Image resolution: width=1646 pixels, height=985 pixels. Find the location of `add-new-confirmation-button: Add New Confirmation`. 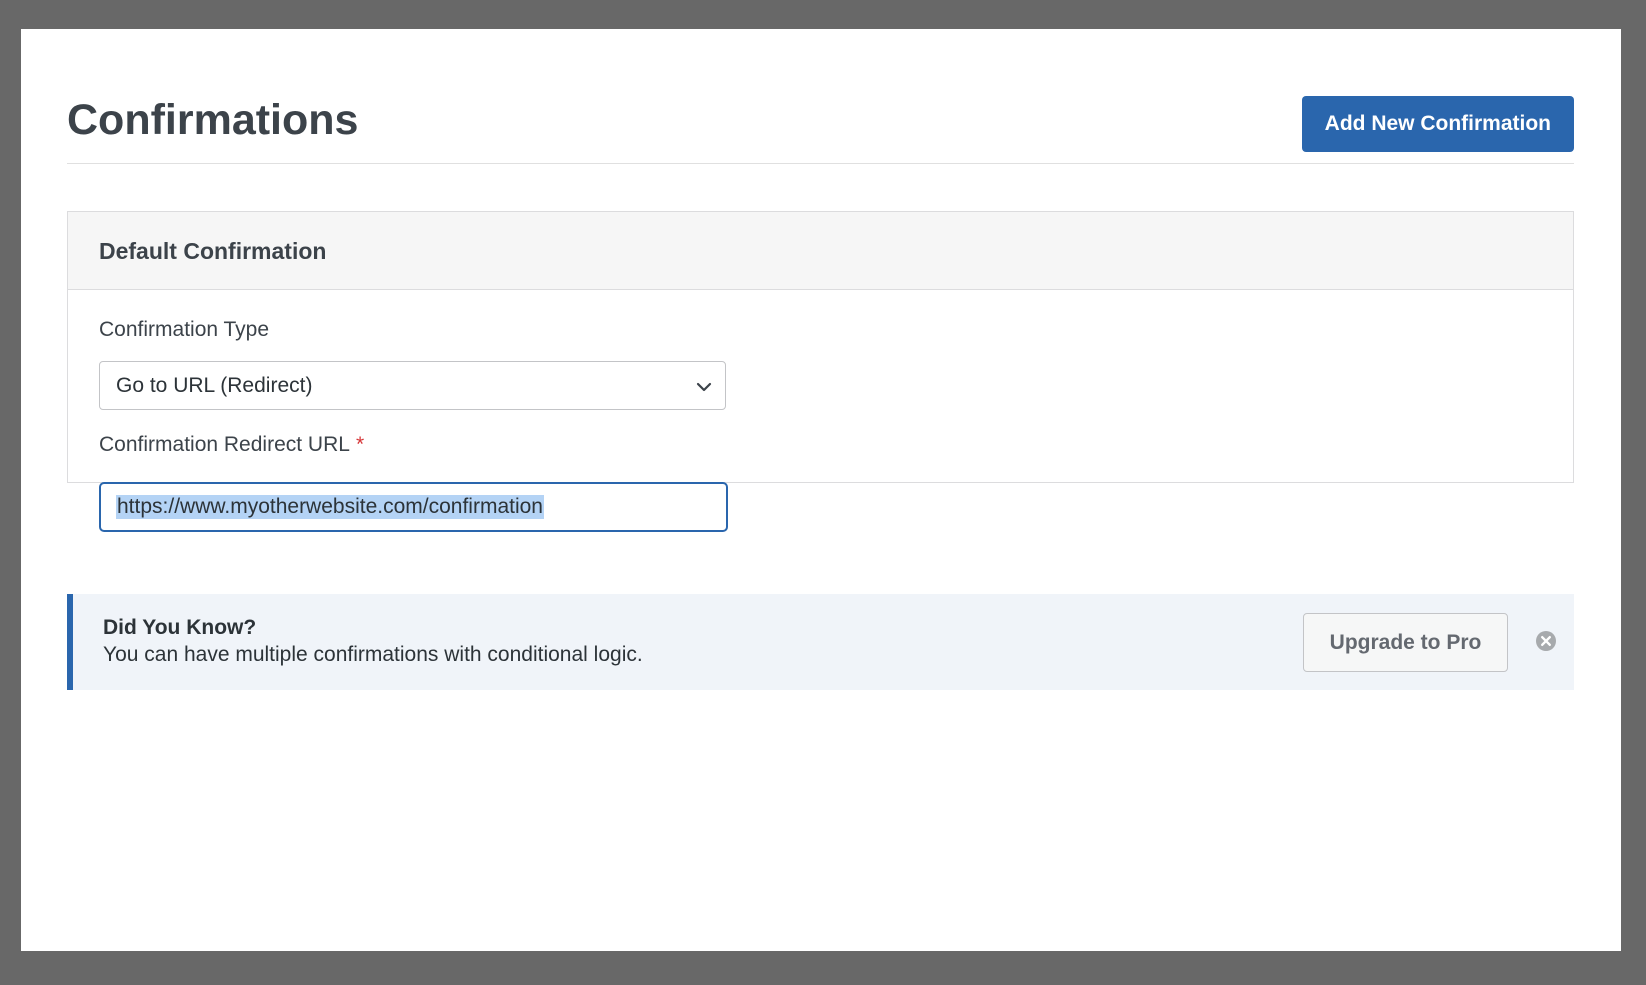

add-new-confirmation-button: Add New Confirmation is located at coordinates (1437, 124).